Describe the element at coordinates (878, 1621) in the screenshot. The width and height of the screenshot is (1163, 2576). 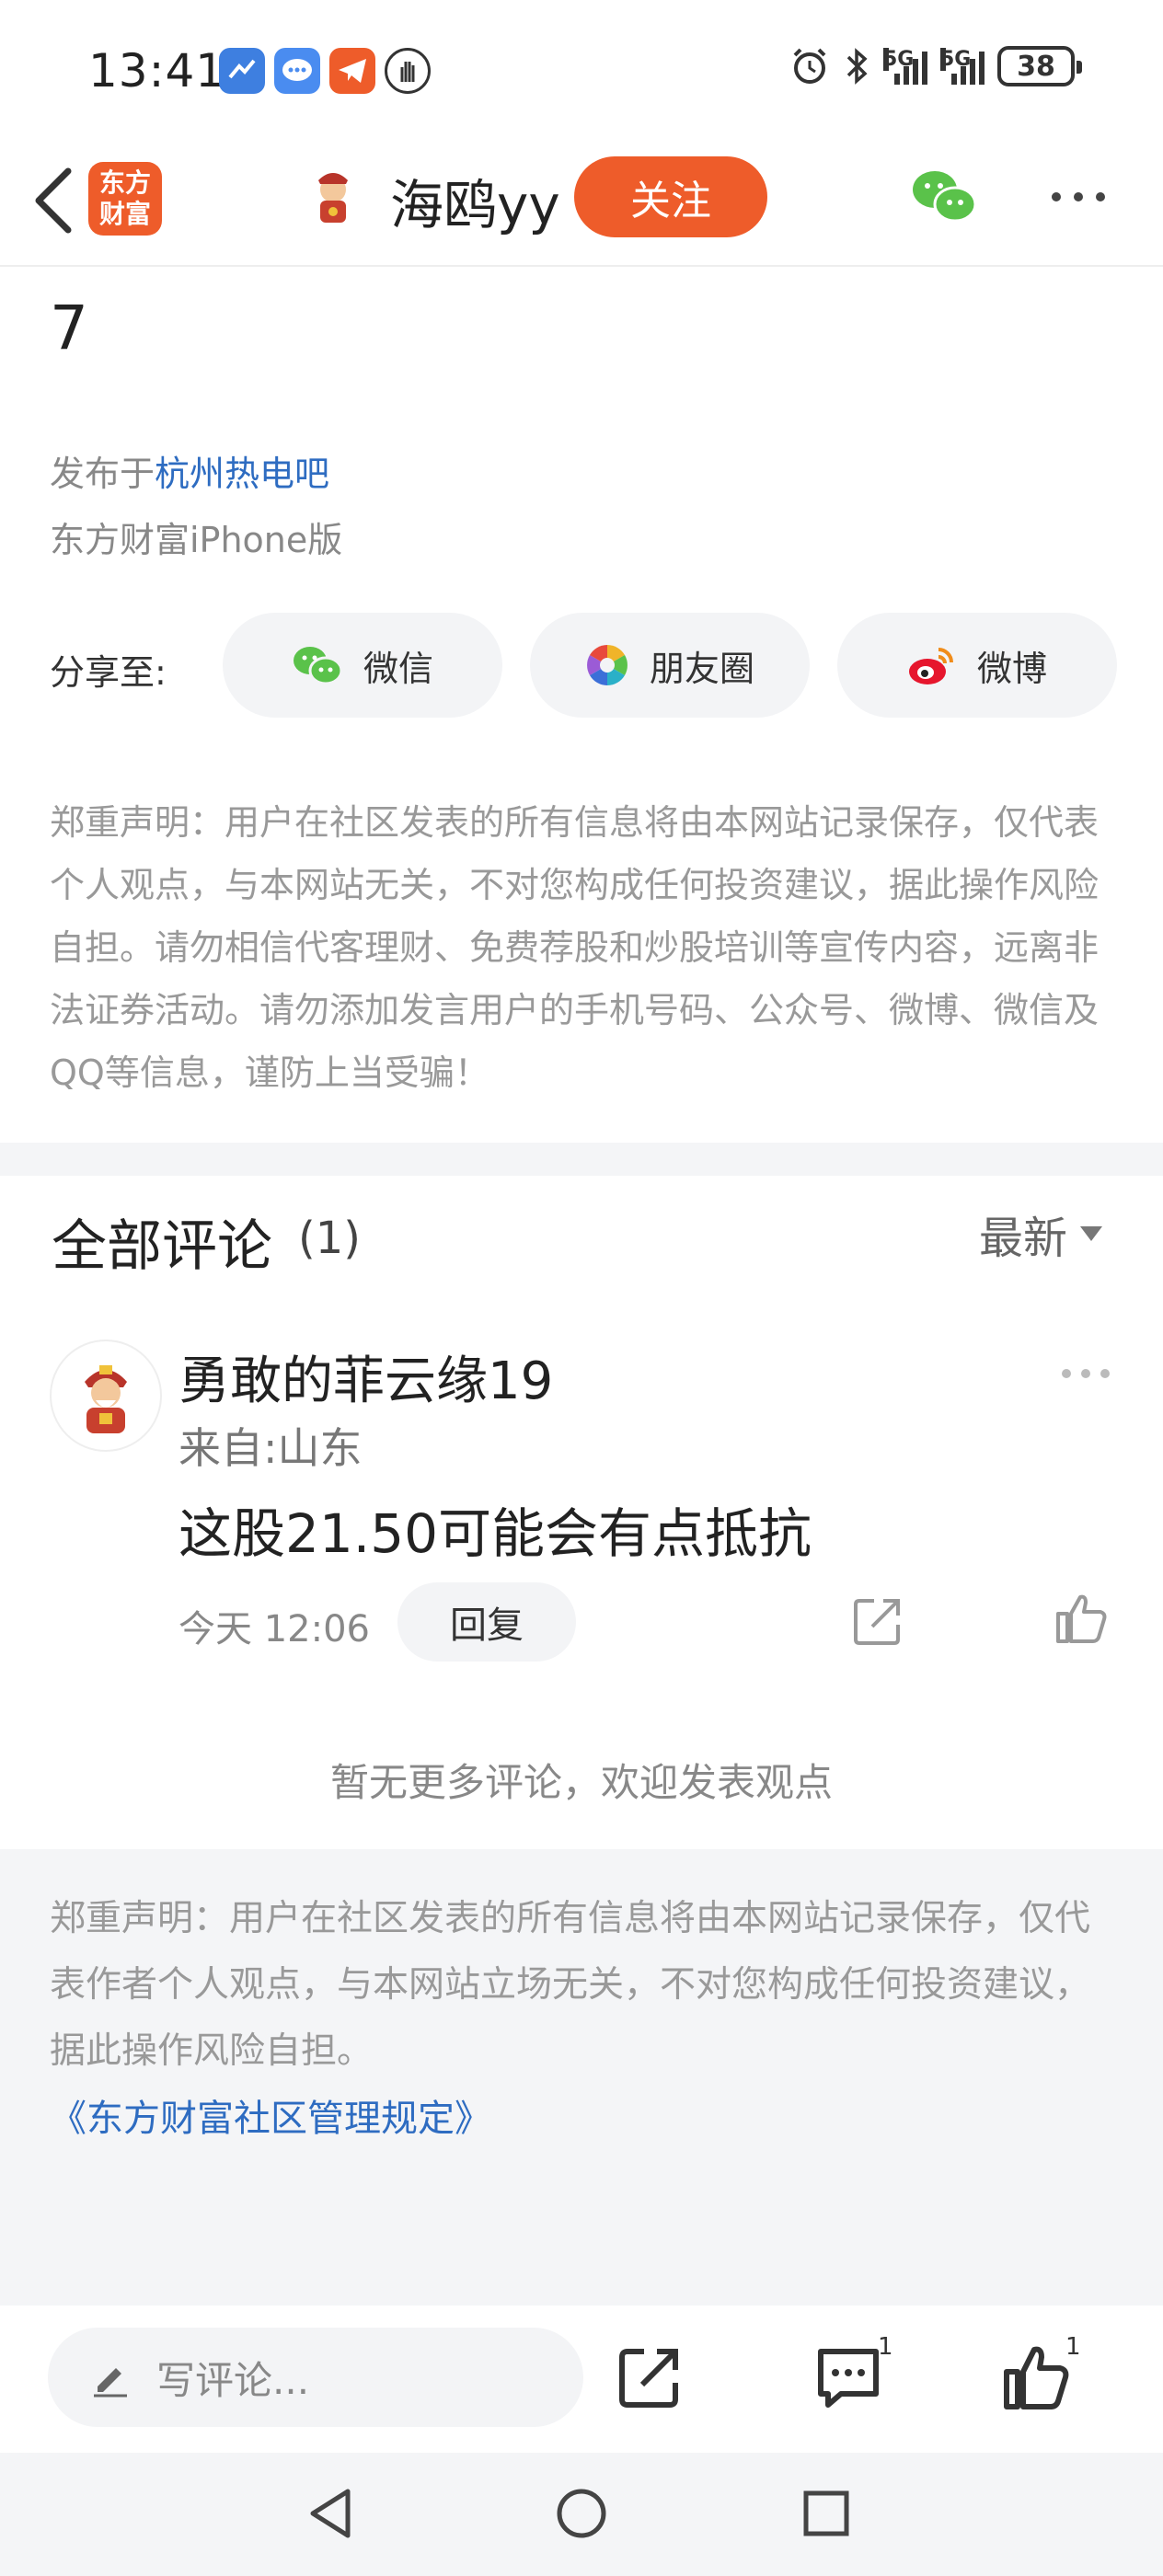
I see `comment-share-icon` at that location.